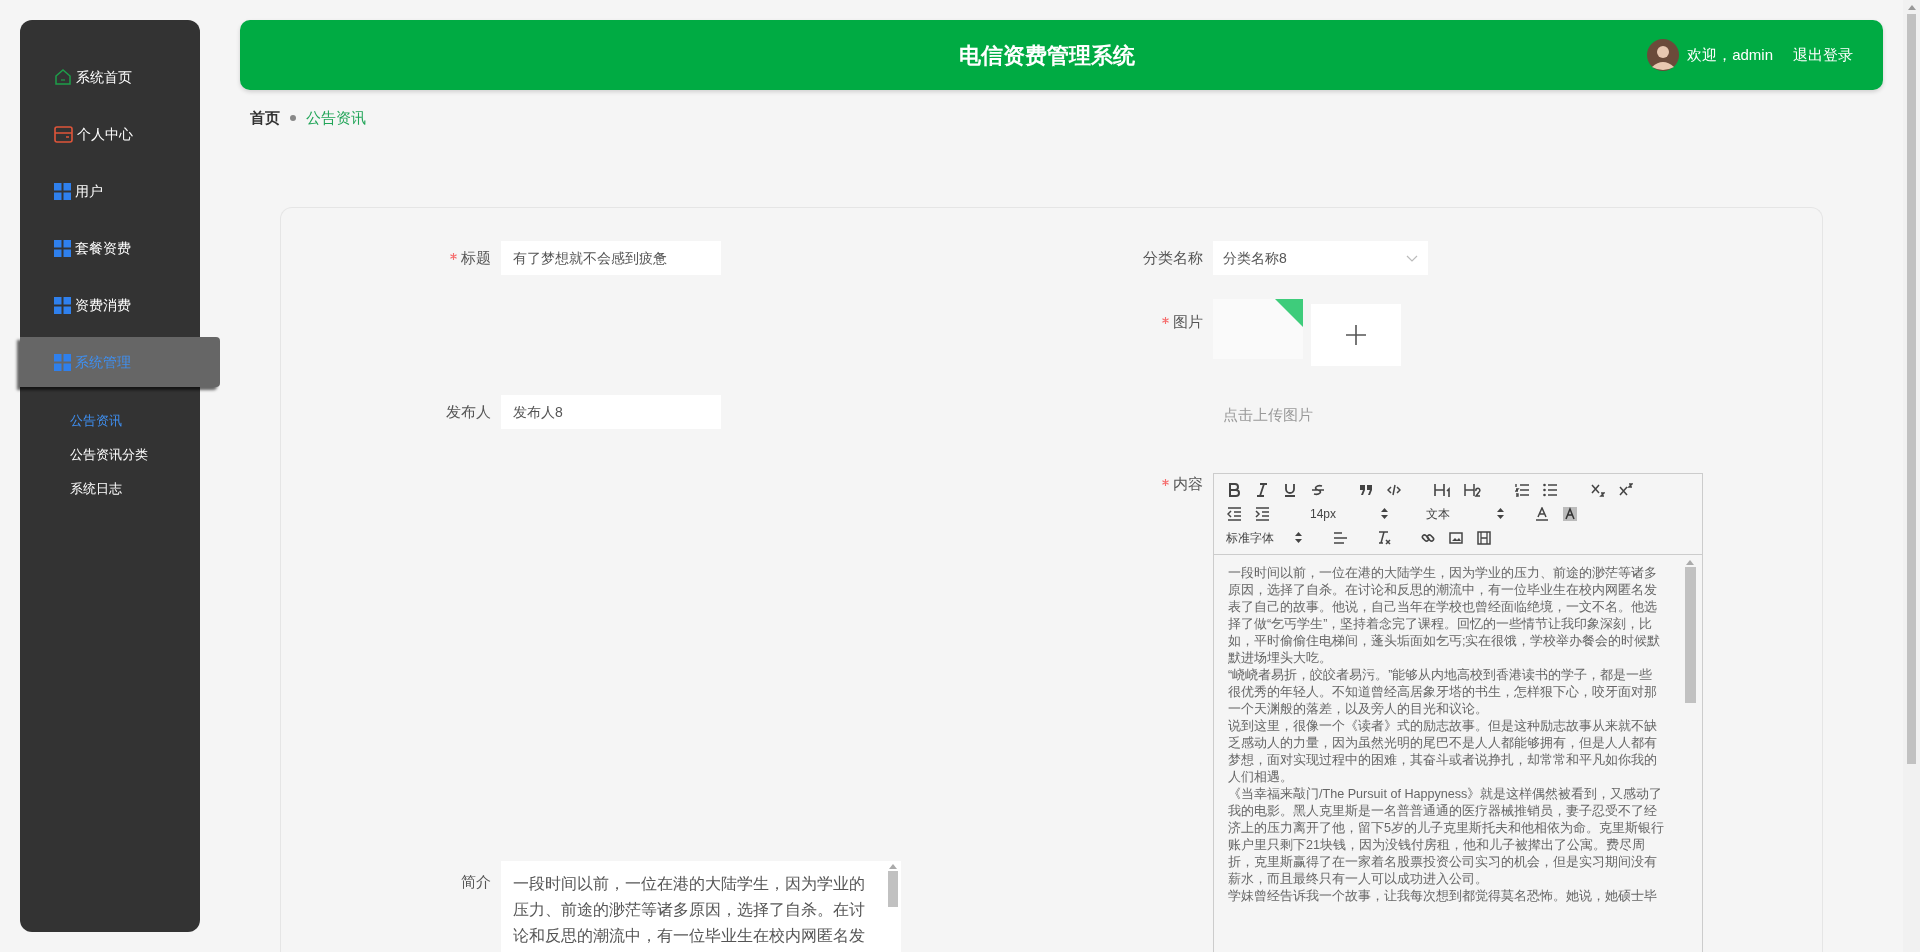  Describe the element at coordinates (468, 412) in the screenshot. I see `field-label: 发布人` at that location.